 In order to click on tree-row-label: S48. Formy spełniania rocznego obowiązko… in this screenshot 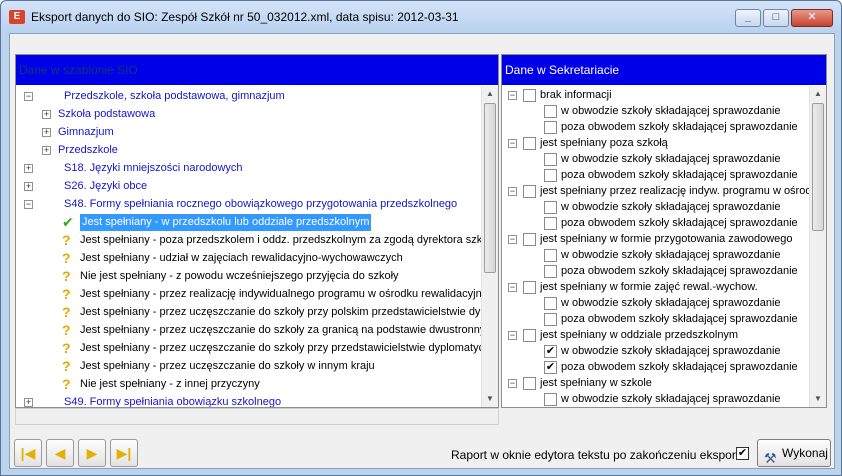, I will do `click(261, 204)`.